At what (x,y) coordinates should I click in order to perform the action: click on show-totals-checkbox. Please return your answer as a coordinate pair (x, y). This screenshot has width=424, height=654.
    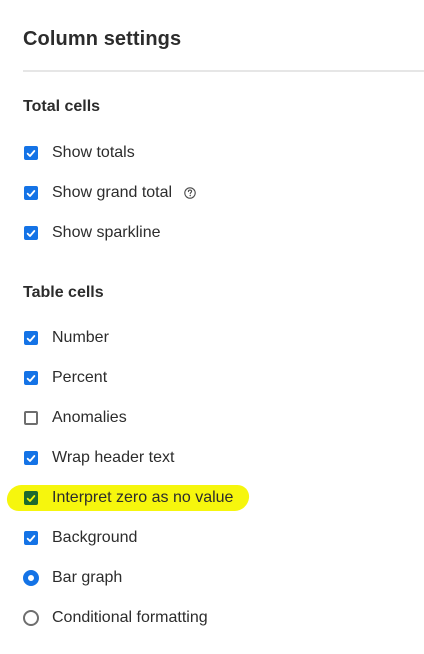
    Looking at the image, I should click on (31, 153).